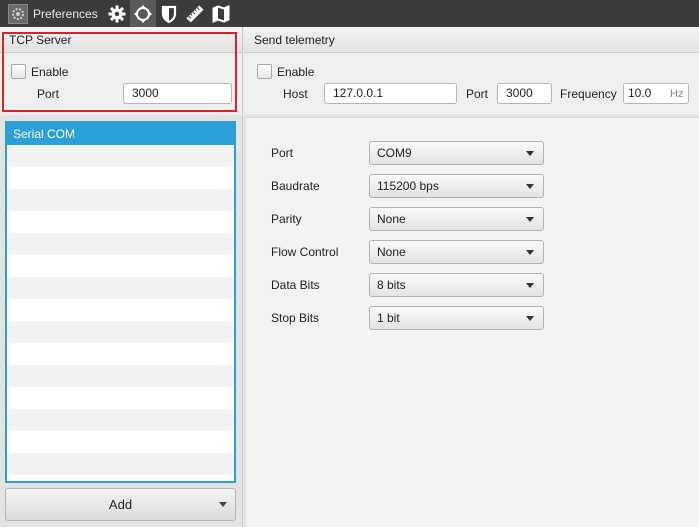 Image resolution: width=699 pixels, height=527 pixels. I want to click on toolbar: Preferences, so click(349, 13).